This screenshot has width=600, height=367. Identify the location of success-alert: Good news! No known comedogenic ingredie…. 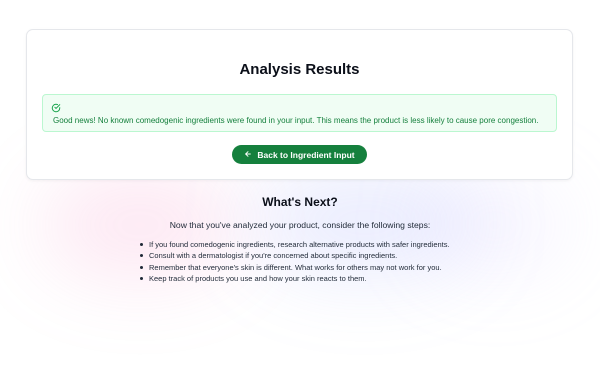
(299, 113).